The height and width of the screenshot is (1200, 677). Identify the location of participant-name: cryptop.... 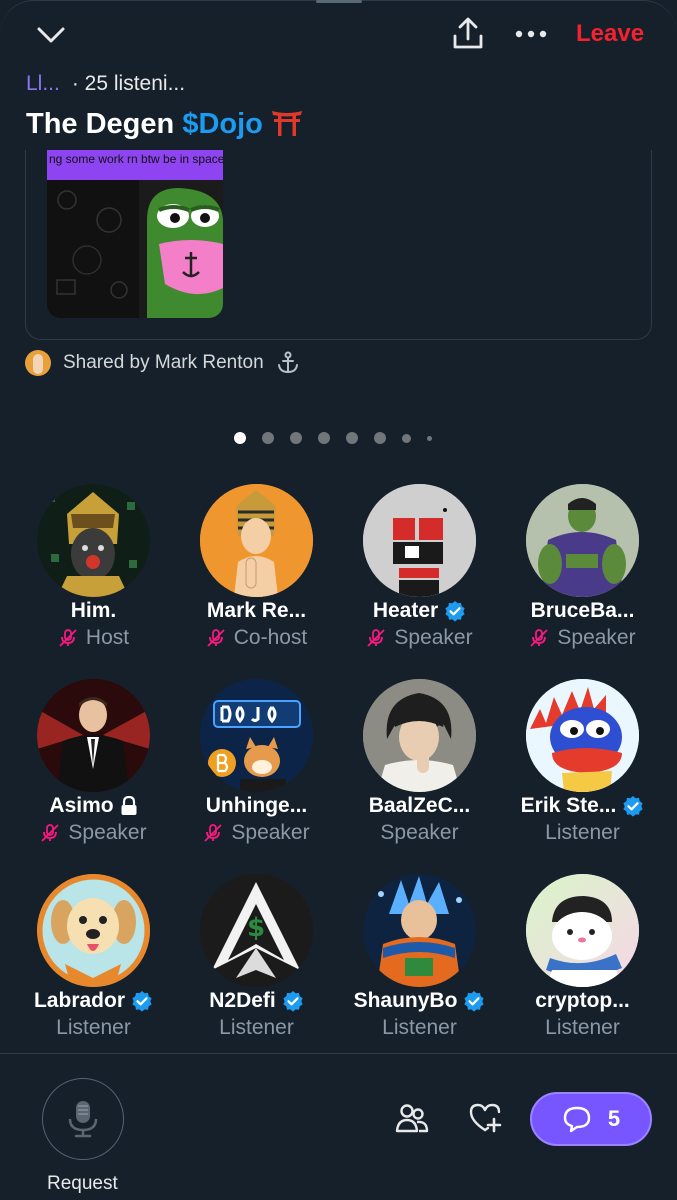
(582, 1000).